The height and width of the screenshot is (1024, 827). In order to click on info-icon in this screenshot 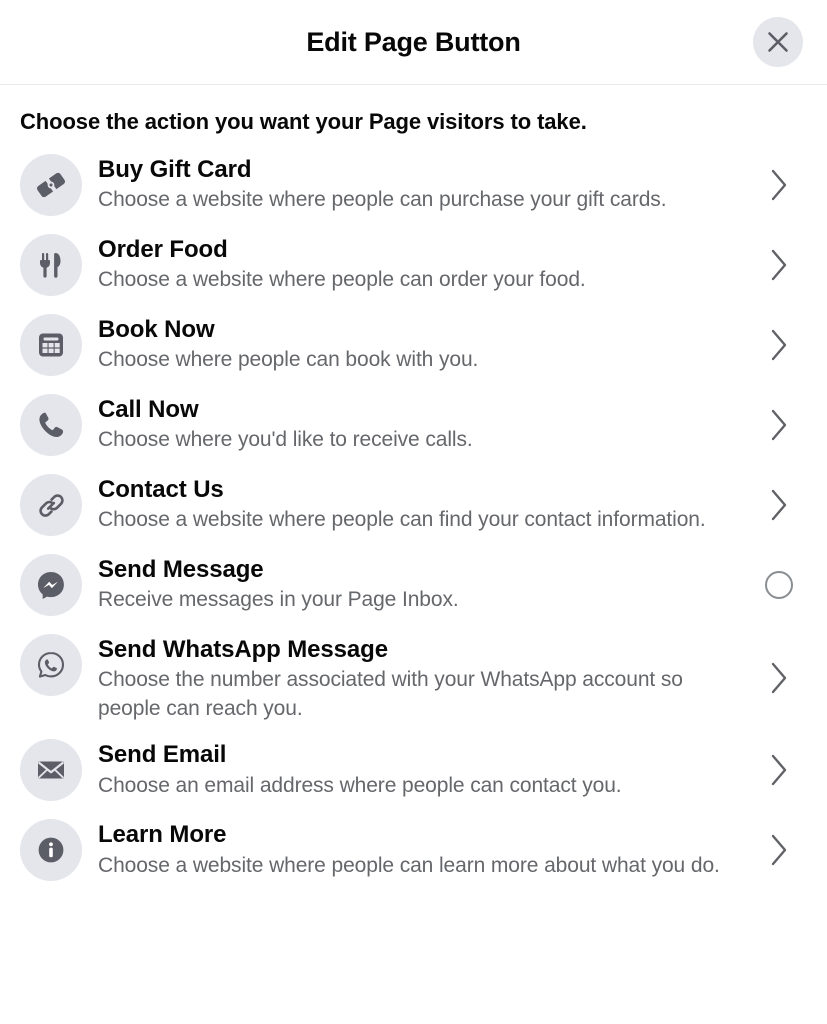, I will do `click(51, 850)`.